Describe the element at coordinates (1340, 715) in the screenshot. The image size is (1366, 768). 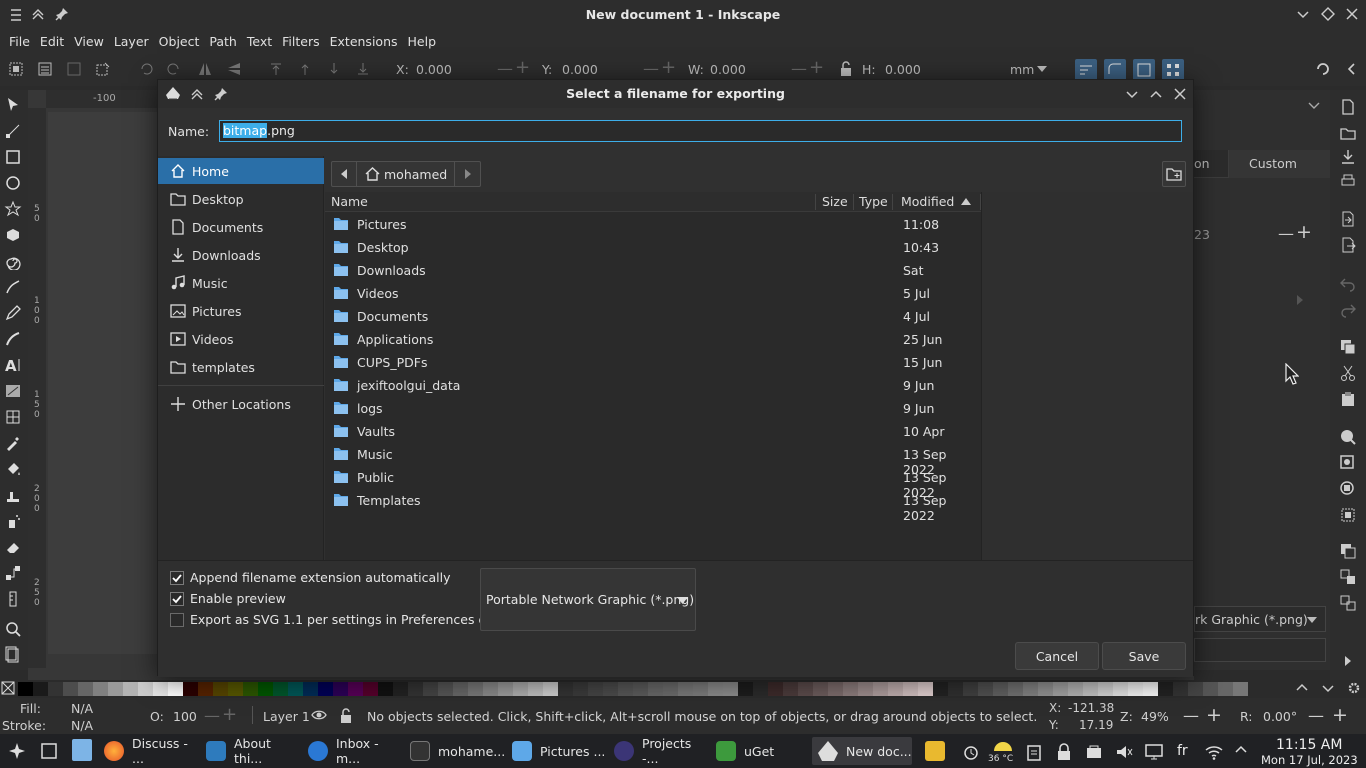
I see `rotation-plus-icon: +` at that location.